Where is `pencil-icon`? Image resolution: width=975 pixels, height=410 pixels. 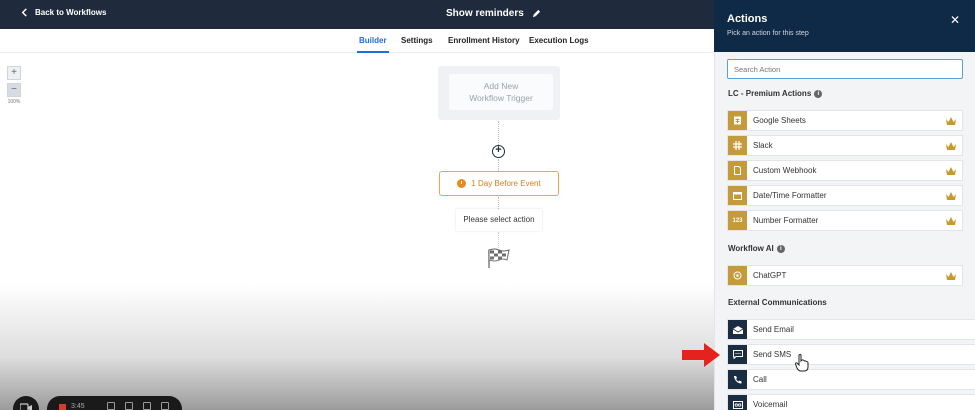 pencil-icon is located at coordinates (536, 13).